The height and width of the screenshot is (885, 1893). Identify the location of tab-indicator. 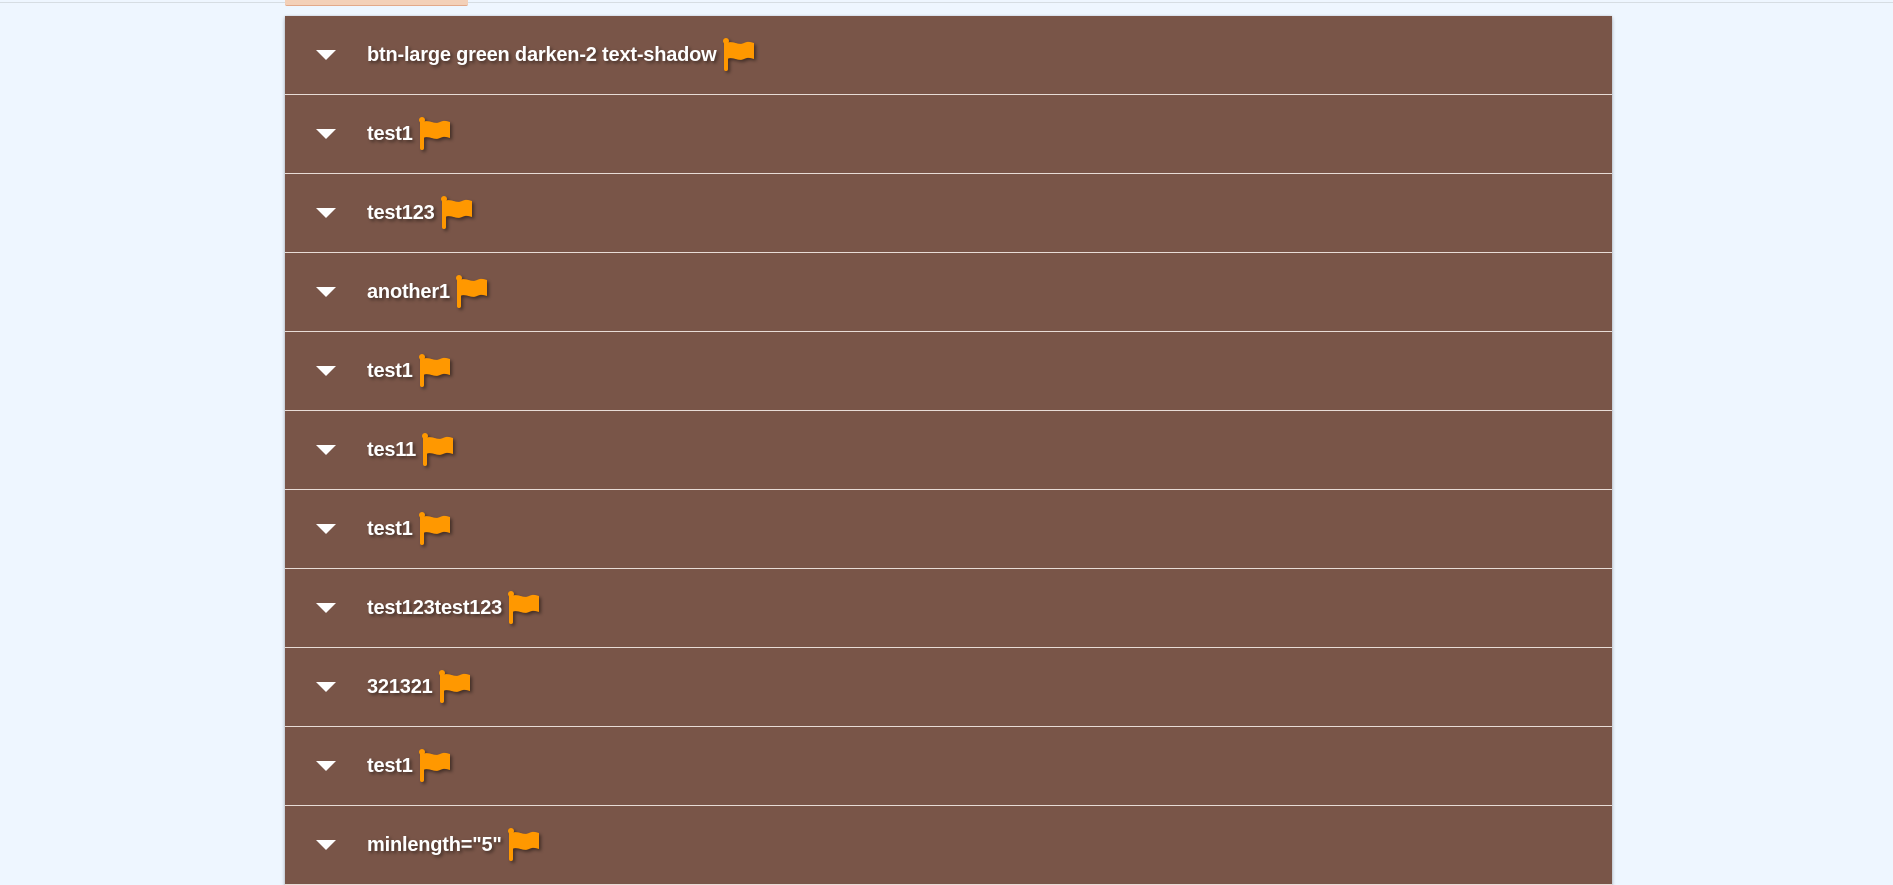
(376, 3).